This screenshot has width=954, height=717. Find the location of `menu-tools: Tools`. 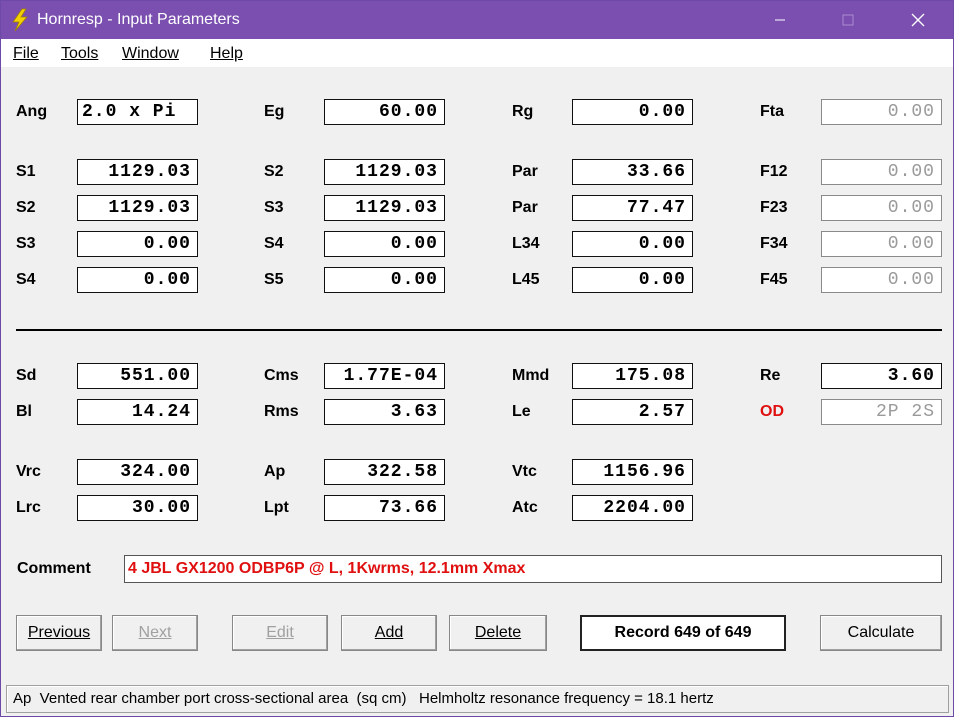

menu-tools: Tools is located at coordinates (79, 54).